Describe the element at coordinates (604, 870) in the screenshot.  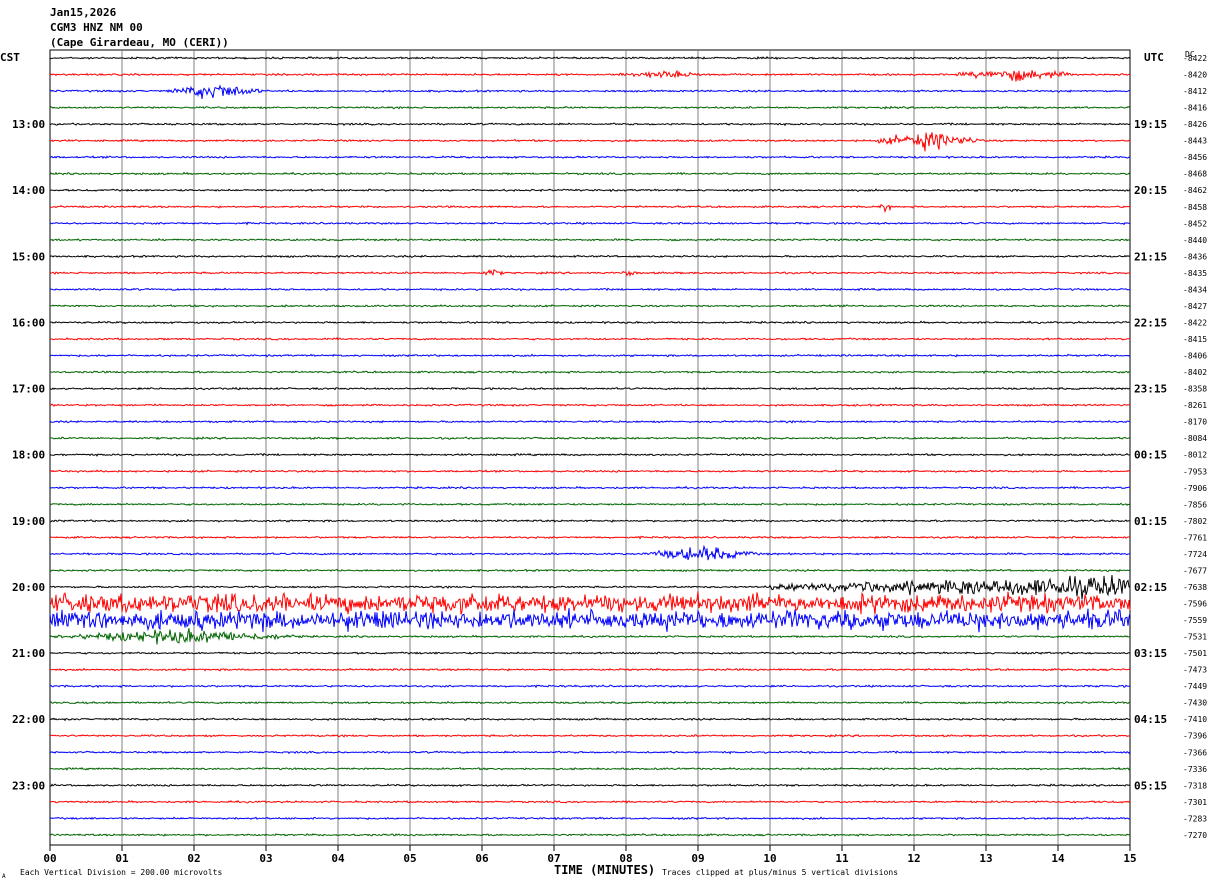
I see `x-axis-title: TIME (MINUTES)` at that location.